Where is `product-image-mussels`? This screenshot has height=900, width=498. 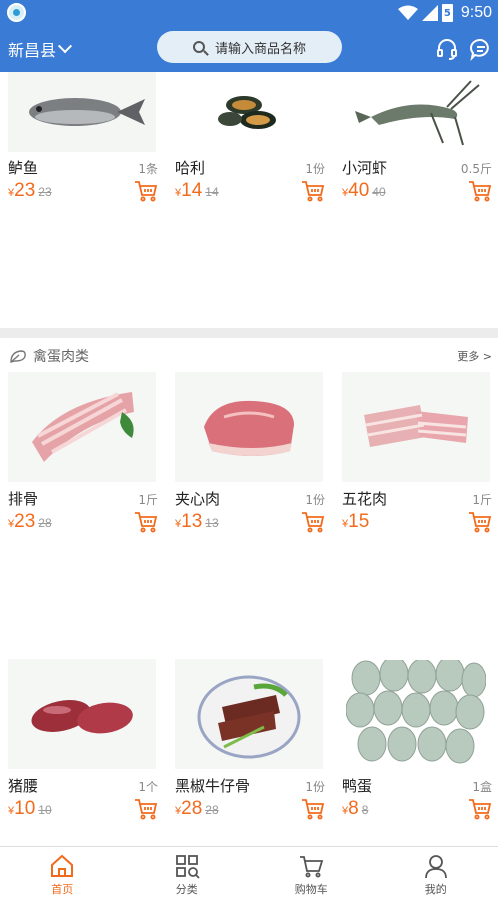
product-image-mussels is located at coordinates (249, 112).